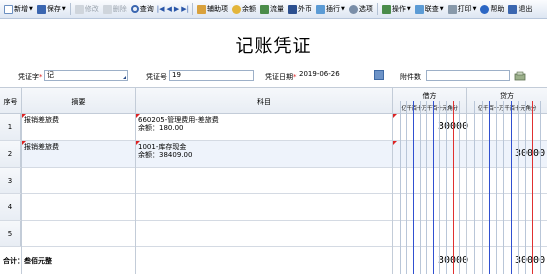 The image size is (547, 274). I want to click on nav-last-button: ▶|, so click(185, 9).